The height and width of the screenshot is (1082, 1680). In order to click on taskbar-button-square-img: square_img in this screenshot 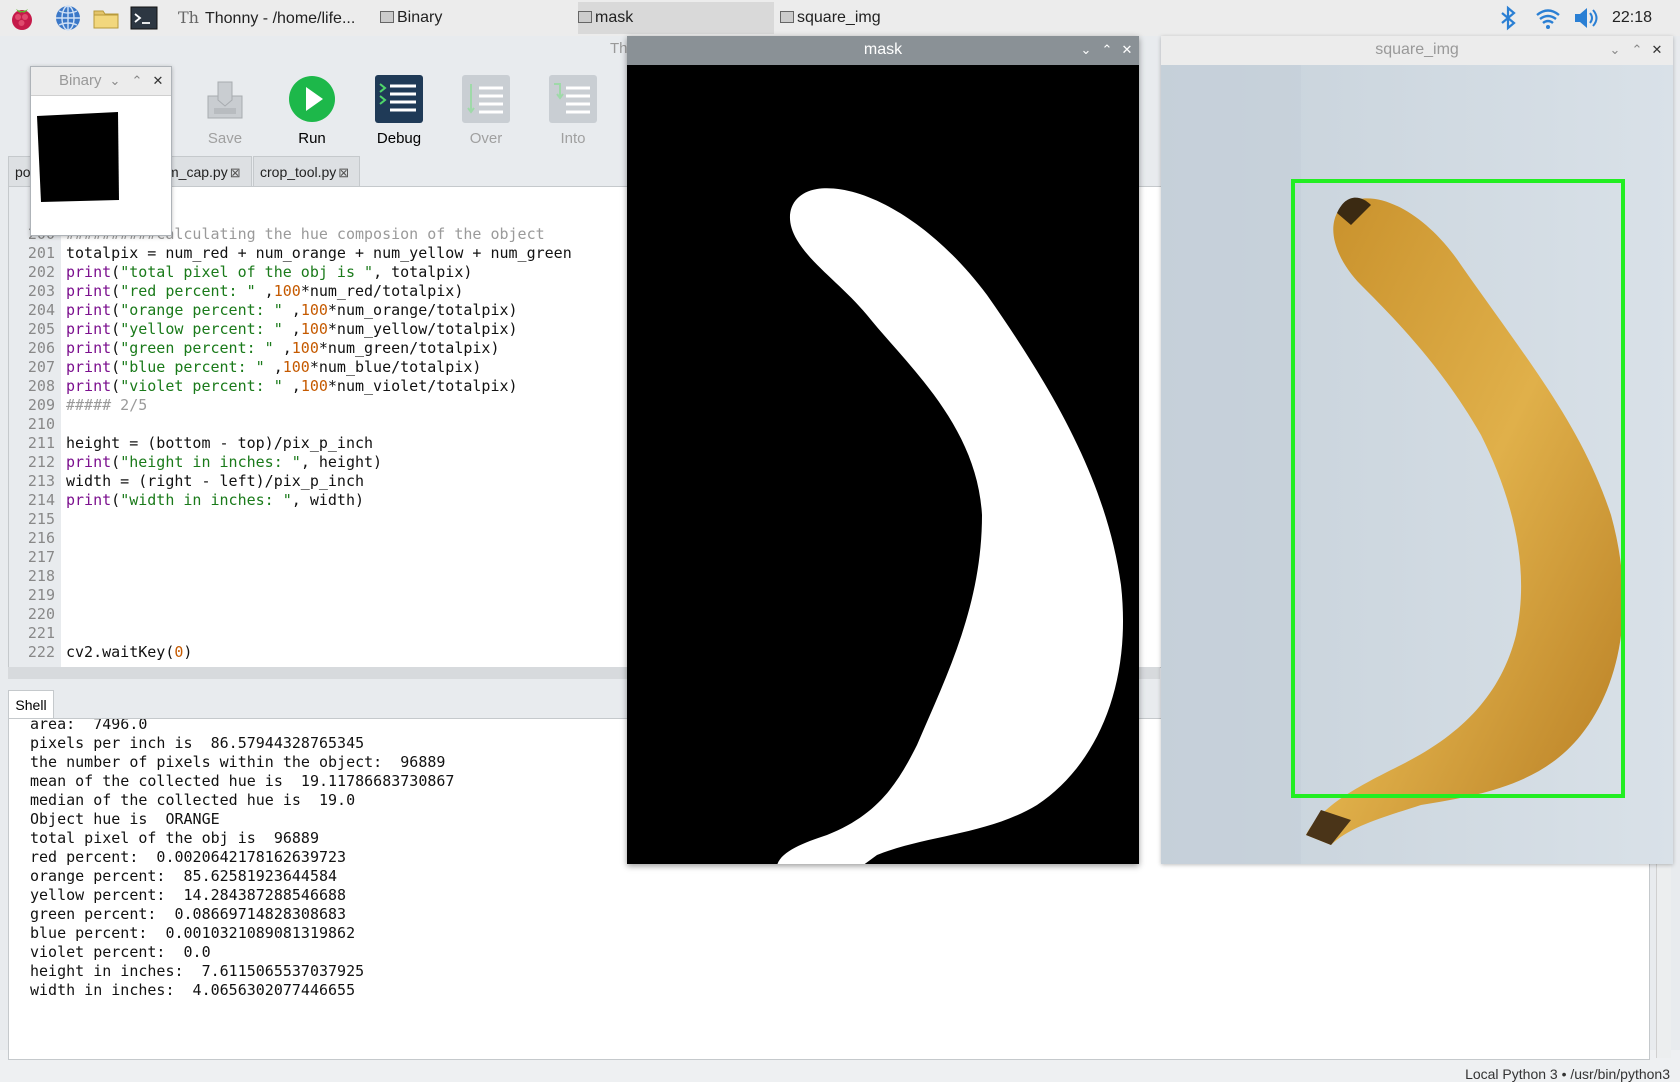, I will do `click(878, 18)`.